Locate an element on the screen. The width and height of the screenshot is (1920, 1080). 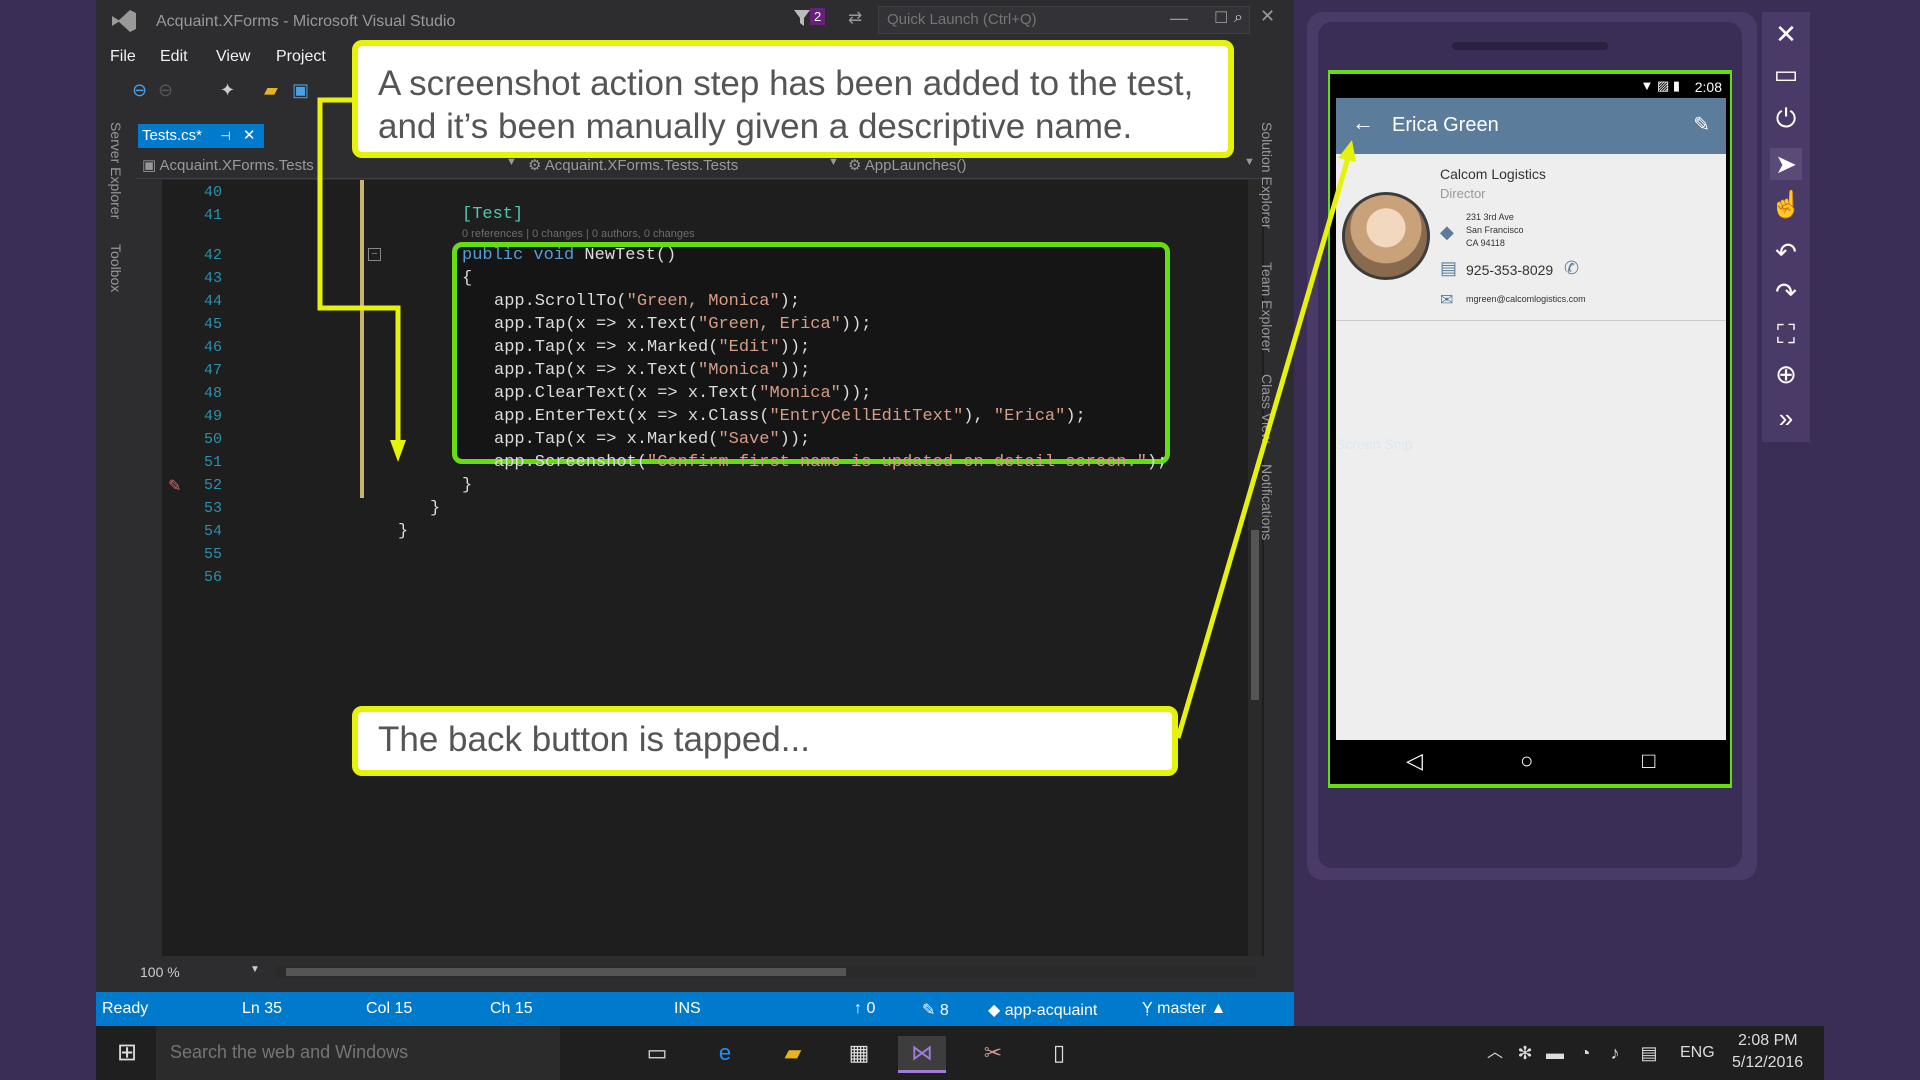
arrow-to-back-button is located at coordinates (1263, 448).